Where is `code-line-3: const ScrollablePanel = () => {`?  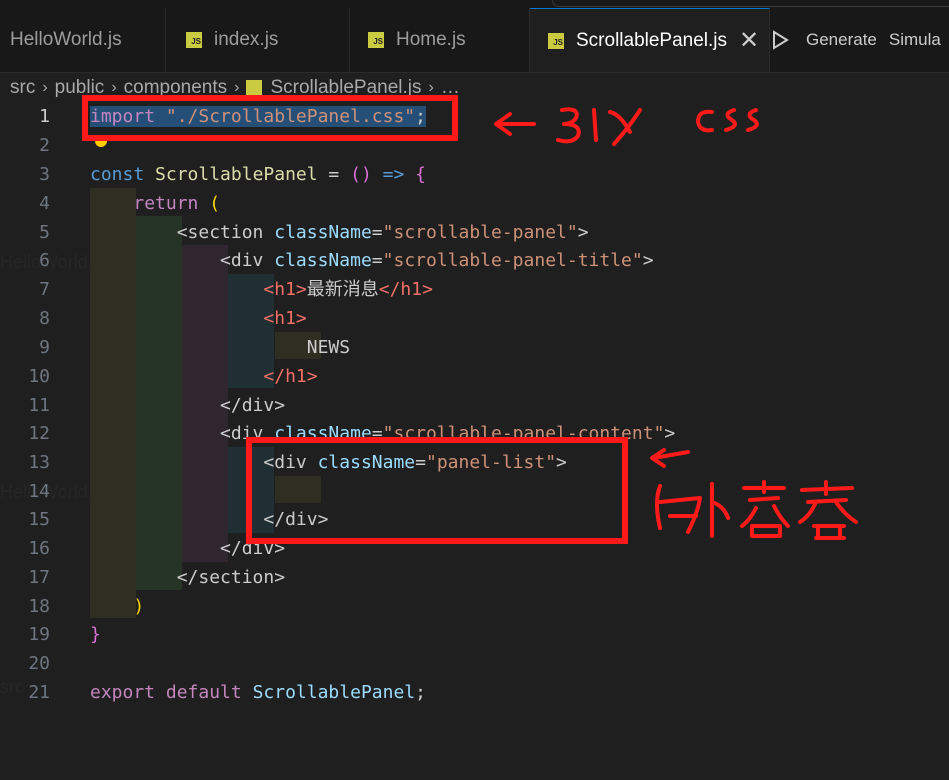
code-line-3: const ScrollablePanel = () => { is located at coordinates (258, 174).